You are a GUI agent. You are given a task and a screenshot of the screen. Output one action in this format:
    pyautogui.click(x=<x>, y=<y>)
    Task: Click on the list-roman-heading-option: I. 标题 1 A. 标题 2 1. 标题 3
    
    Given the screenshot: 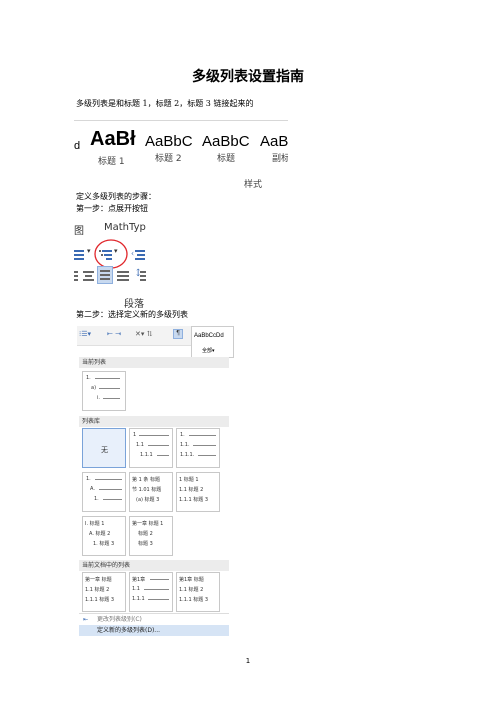 What is the action you would take?
    pyautogui.click(x=104, y=536)
    